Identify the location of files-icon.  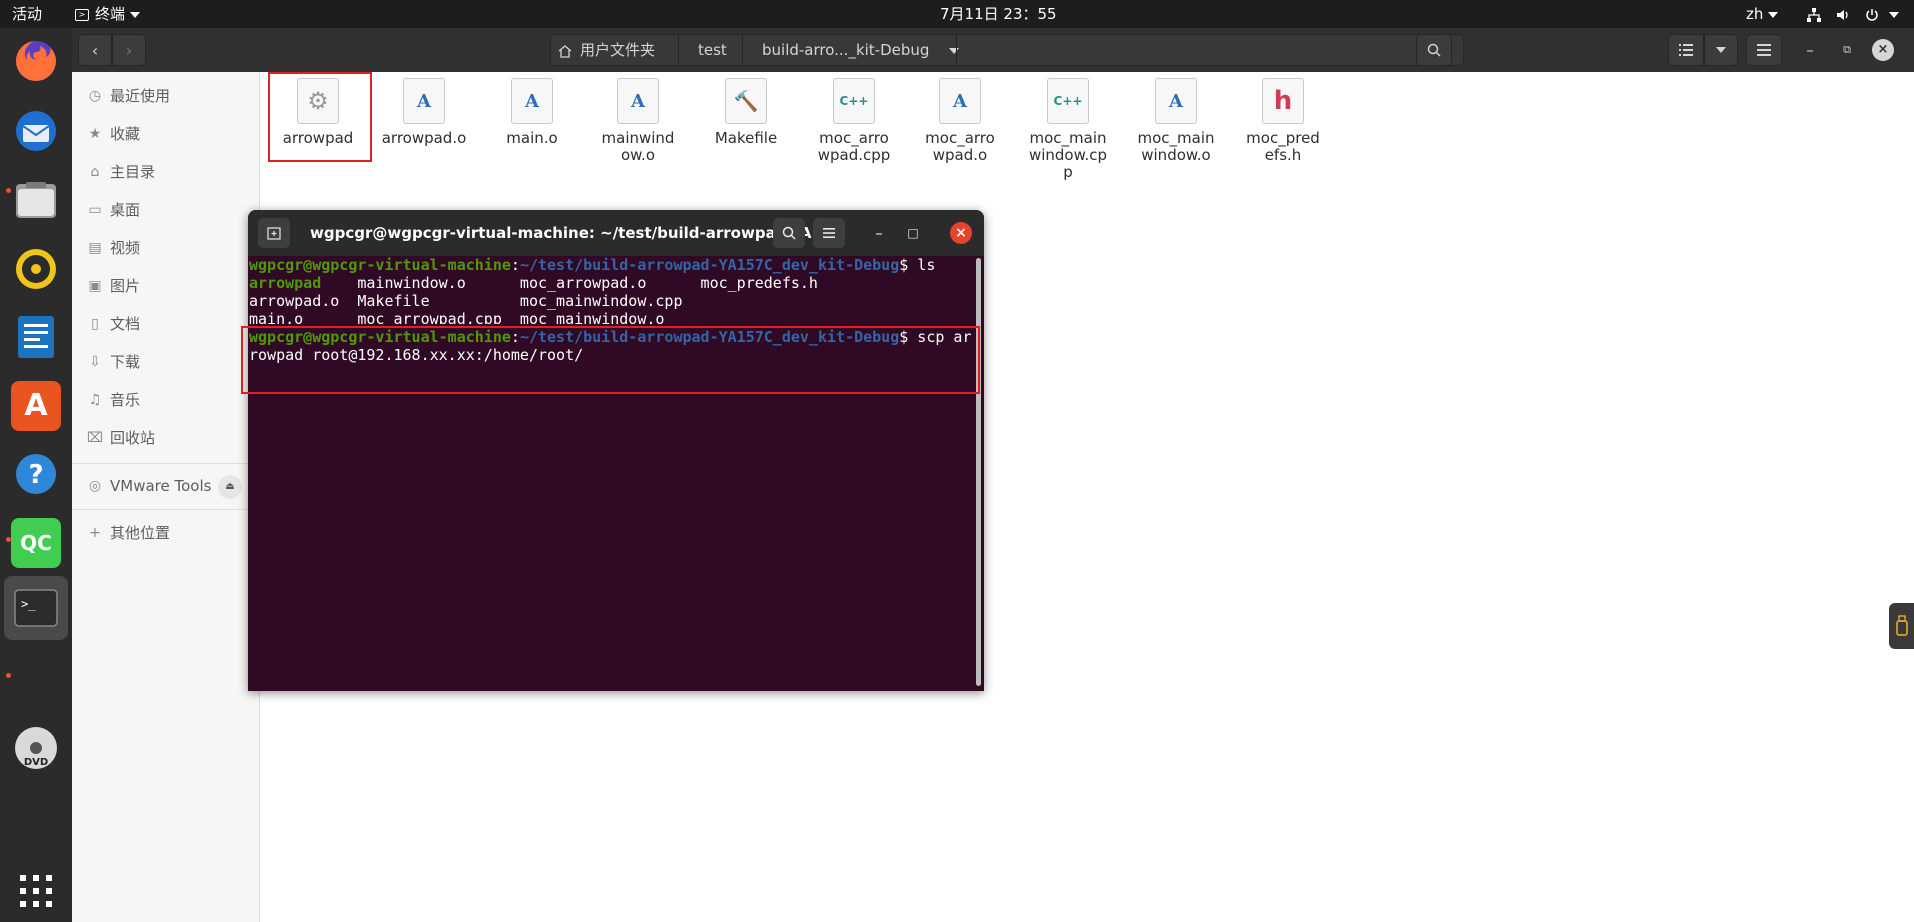
(36, 200).